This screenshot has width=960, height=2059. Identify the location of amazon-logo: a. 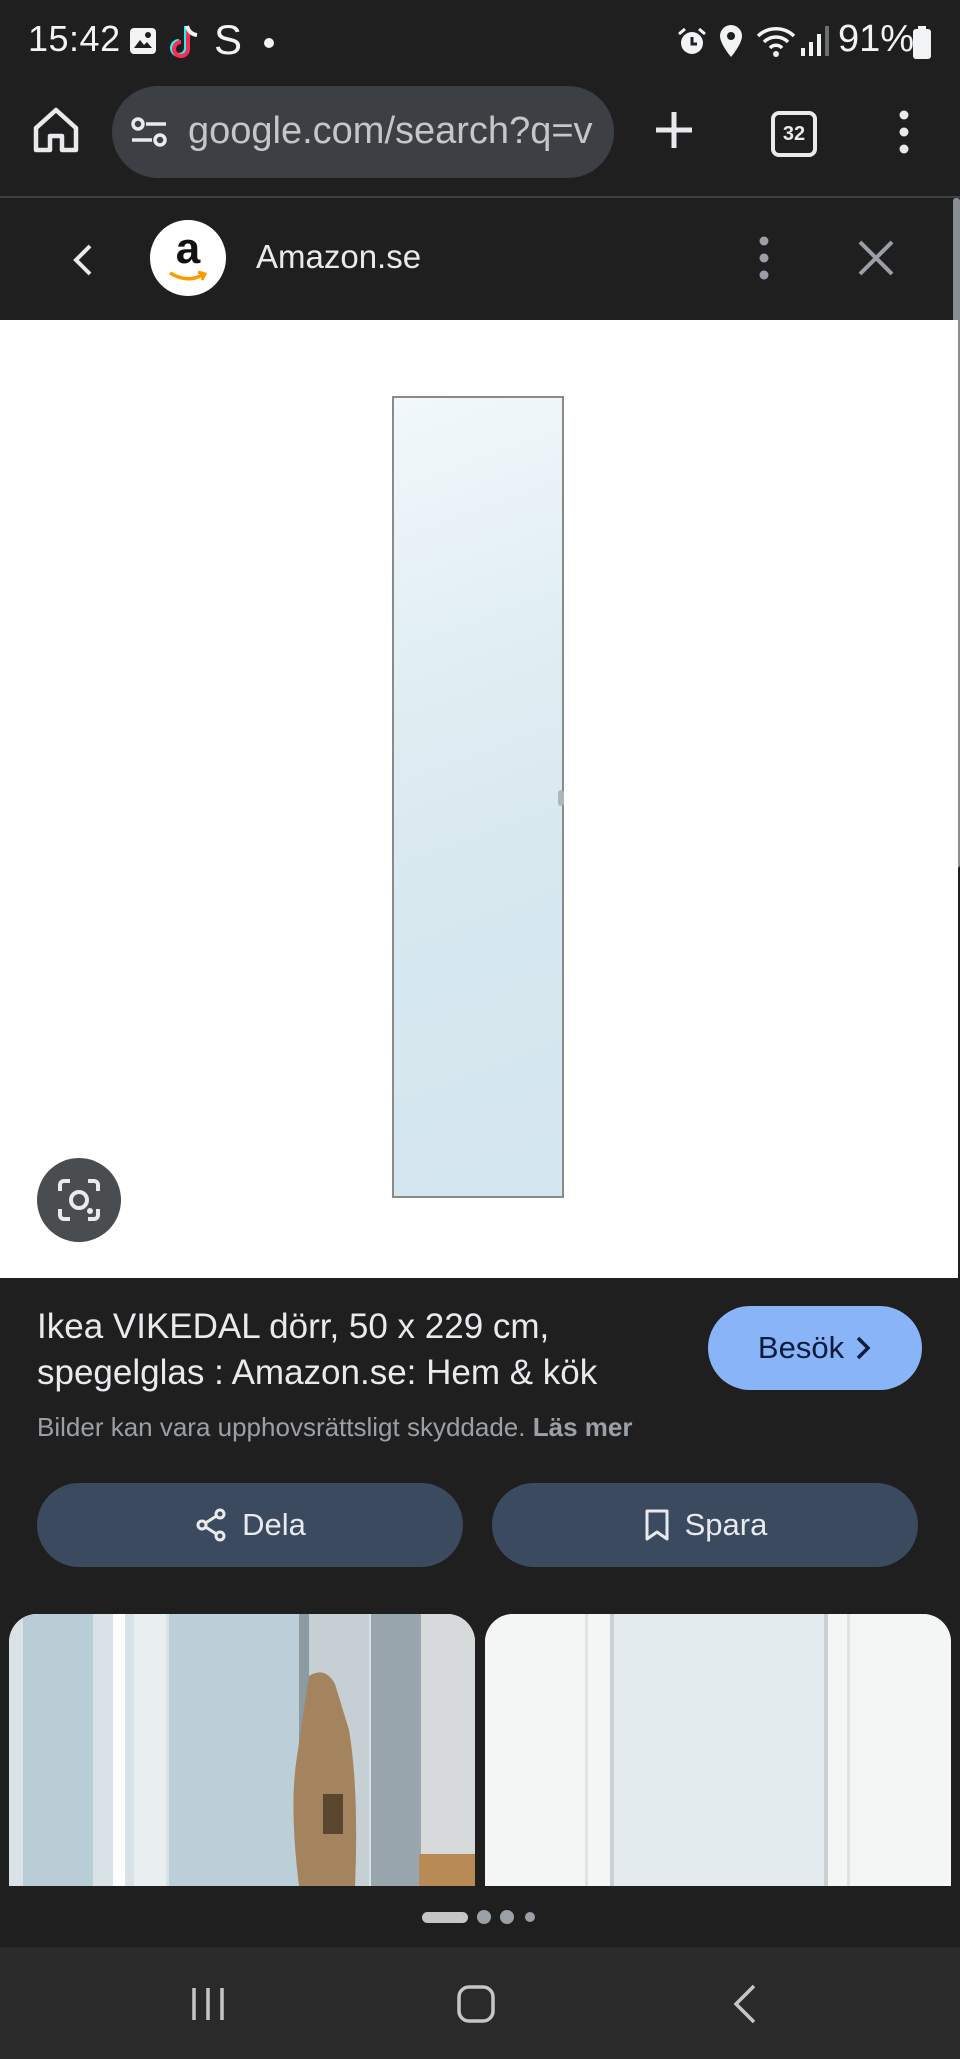
(188, 258).